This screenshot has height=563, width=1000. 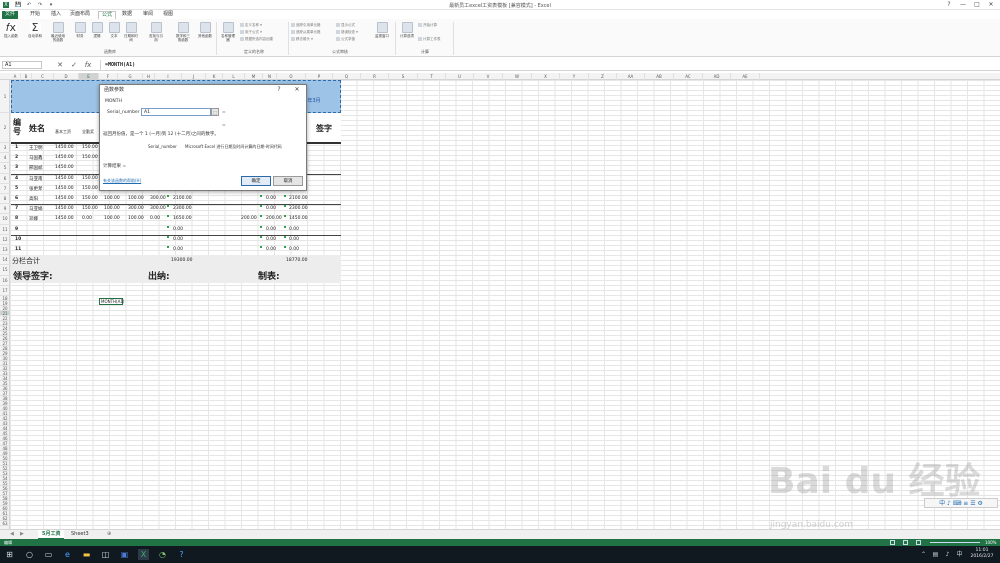 I want to click on cell-no: 1, so click(x=16, y=147).